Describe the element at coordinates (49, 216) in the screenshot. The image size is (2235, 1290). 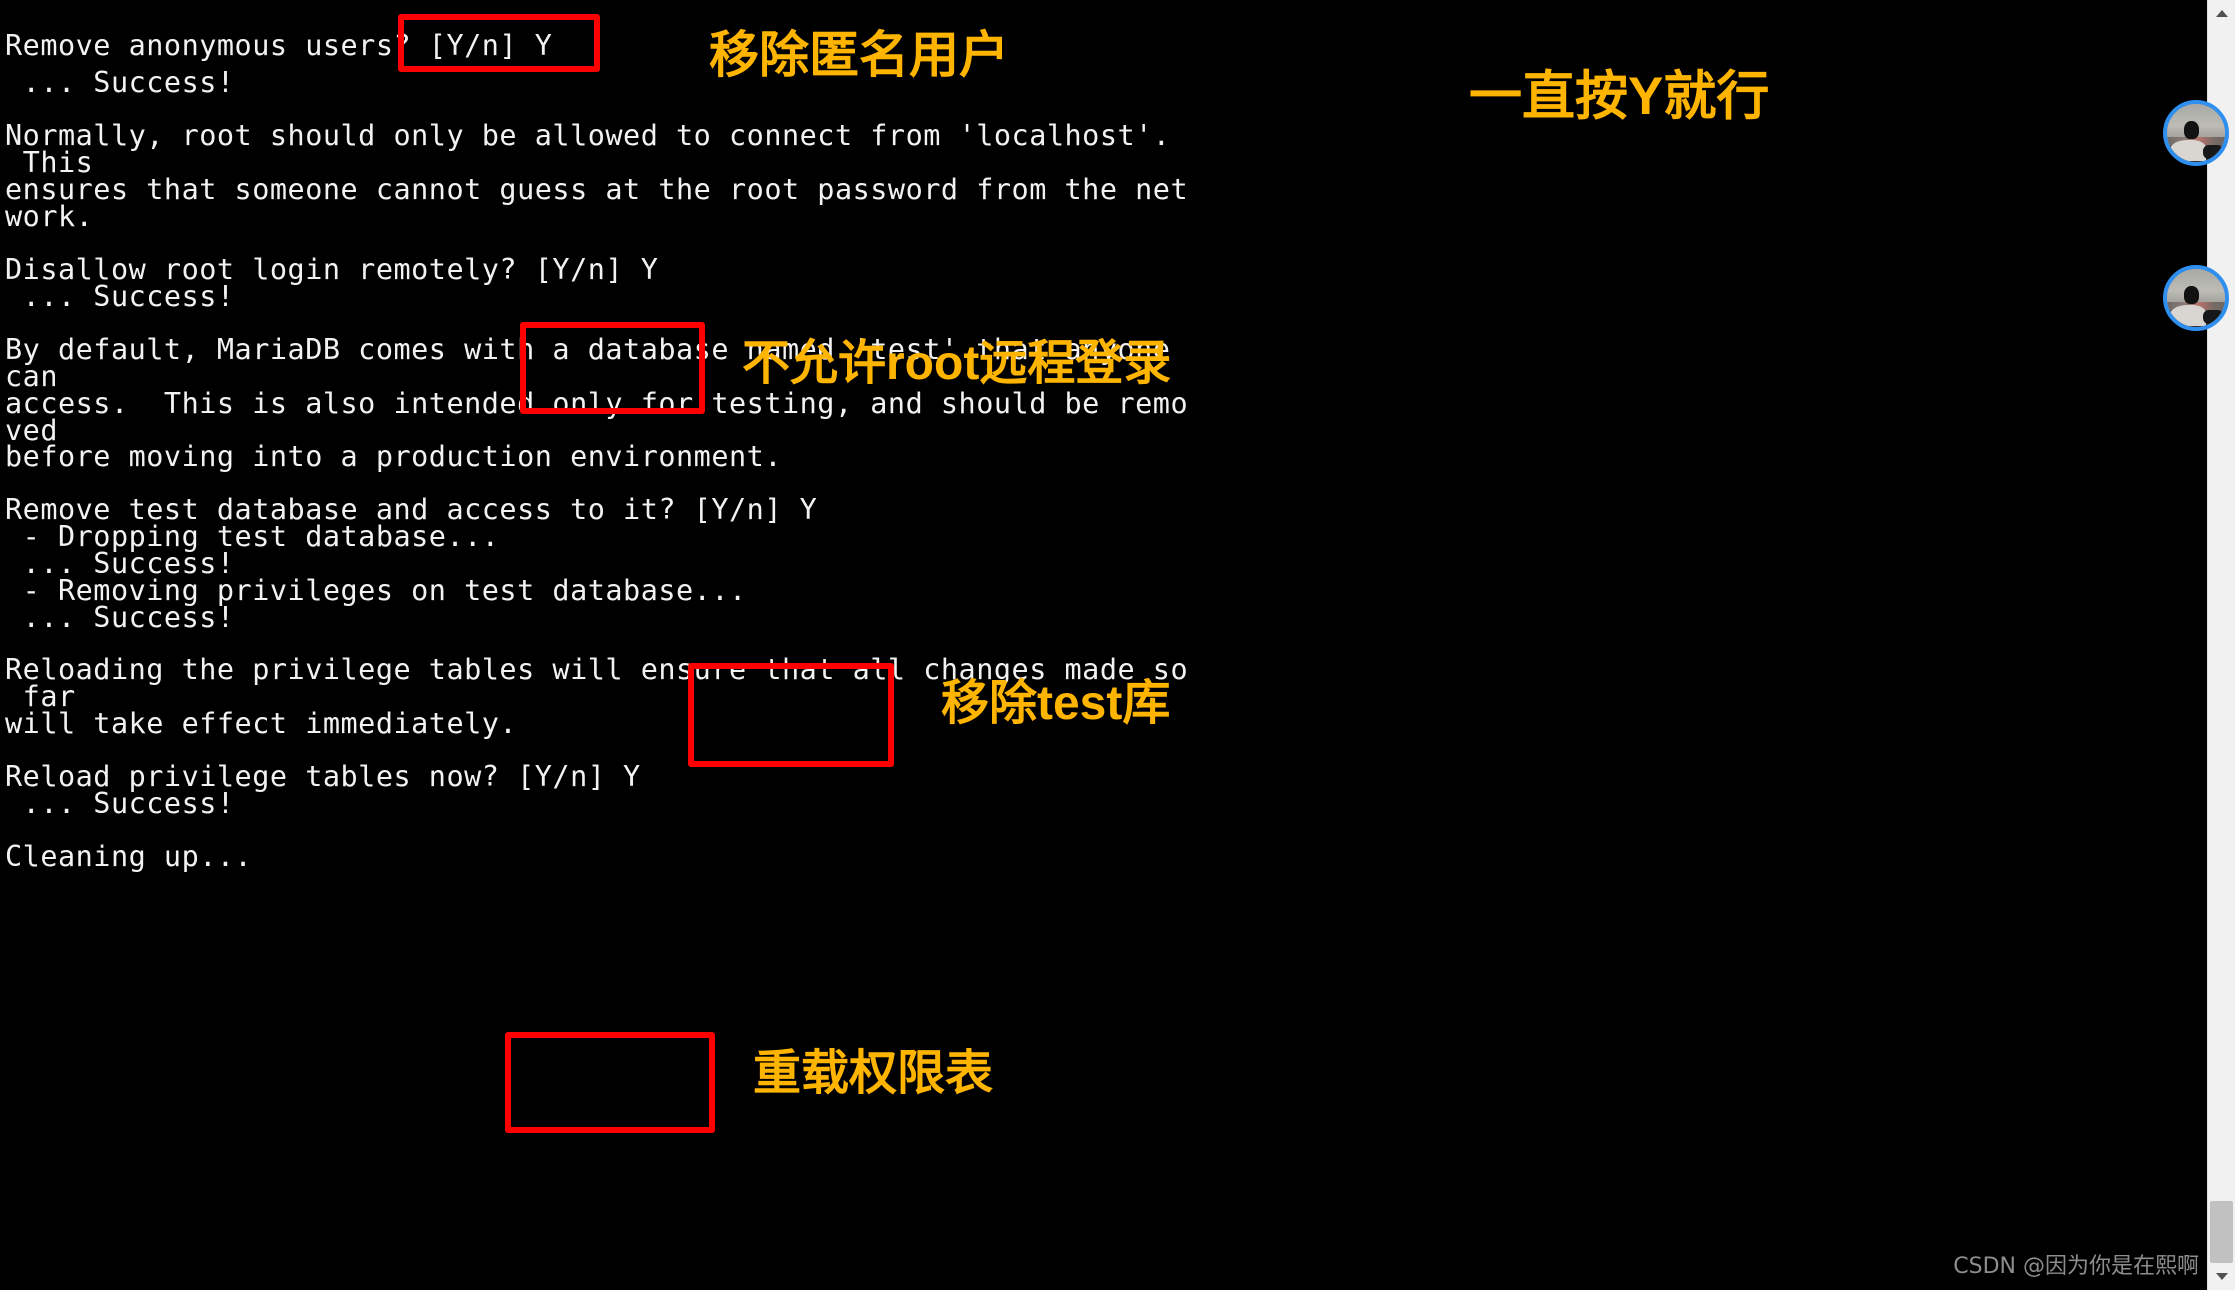
I see `terminal-line: work.` at that location.